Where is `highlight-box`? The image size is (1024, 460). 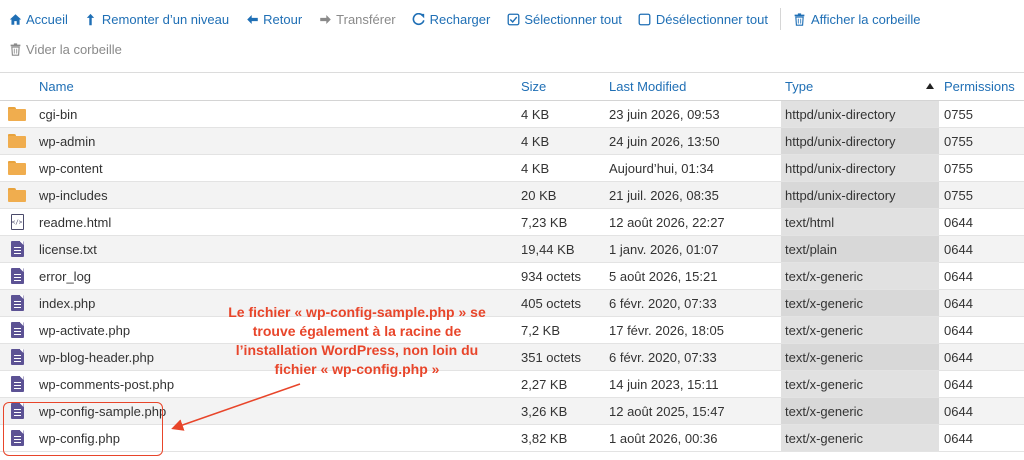 highlight-box is located at coordinates (83, 429).